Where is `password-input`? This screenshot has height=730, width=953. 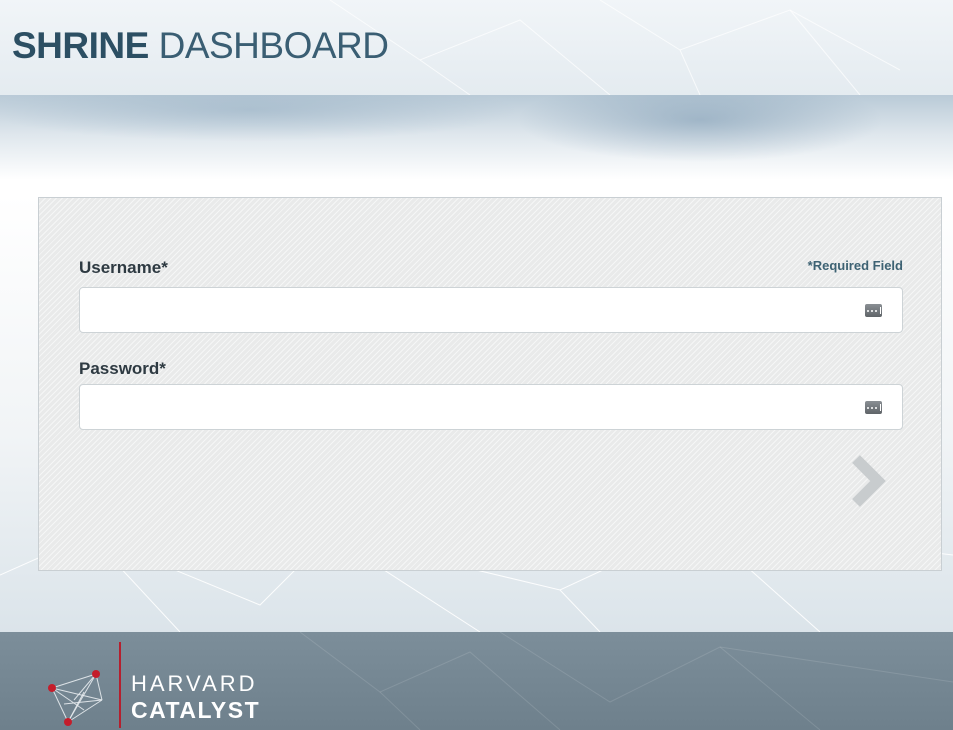
password-input is located at coordinates (491, 407).